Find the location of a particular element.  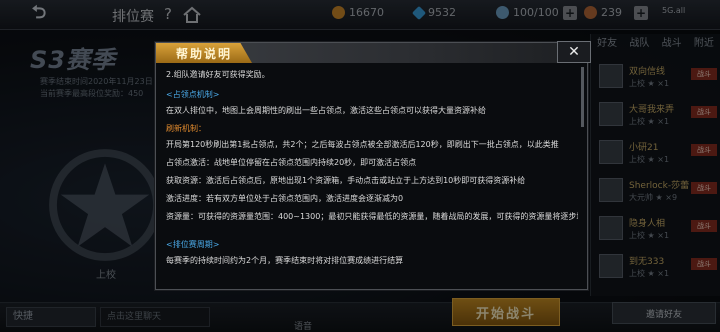

help-line: 占领点激活：战地单位停留在占领点范围内持续20秒，即可激活占领点 is located at coordinates (291, 162).